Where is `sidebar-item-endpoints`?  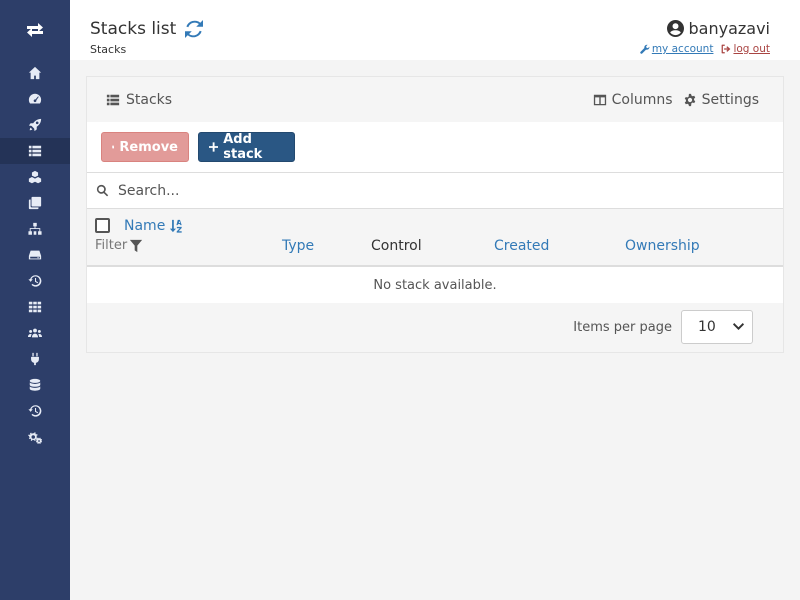
sidebar-item-endpoints is located at coordinates (35, 359).